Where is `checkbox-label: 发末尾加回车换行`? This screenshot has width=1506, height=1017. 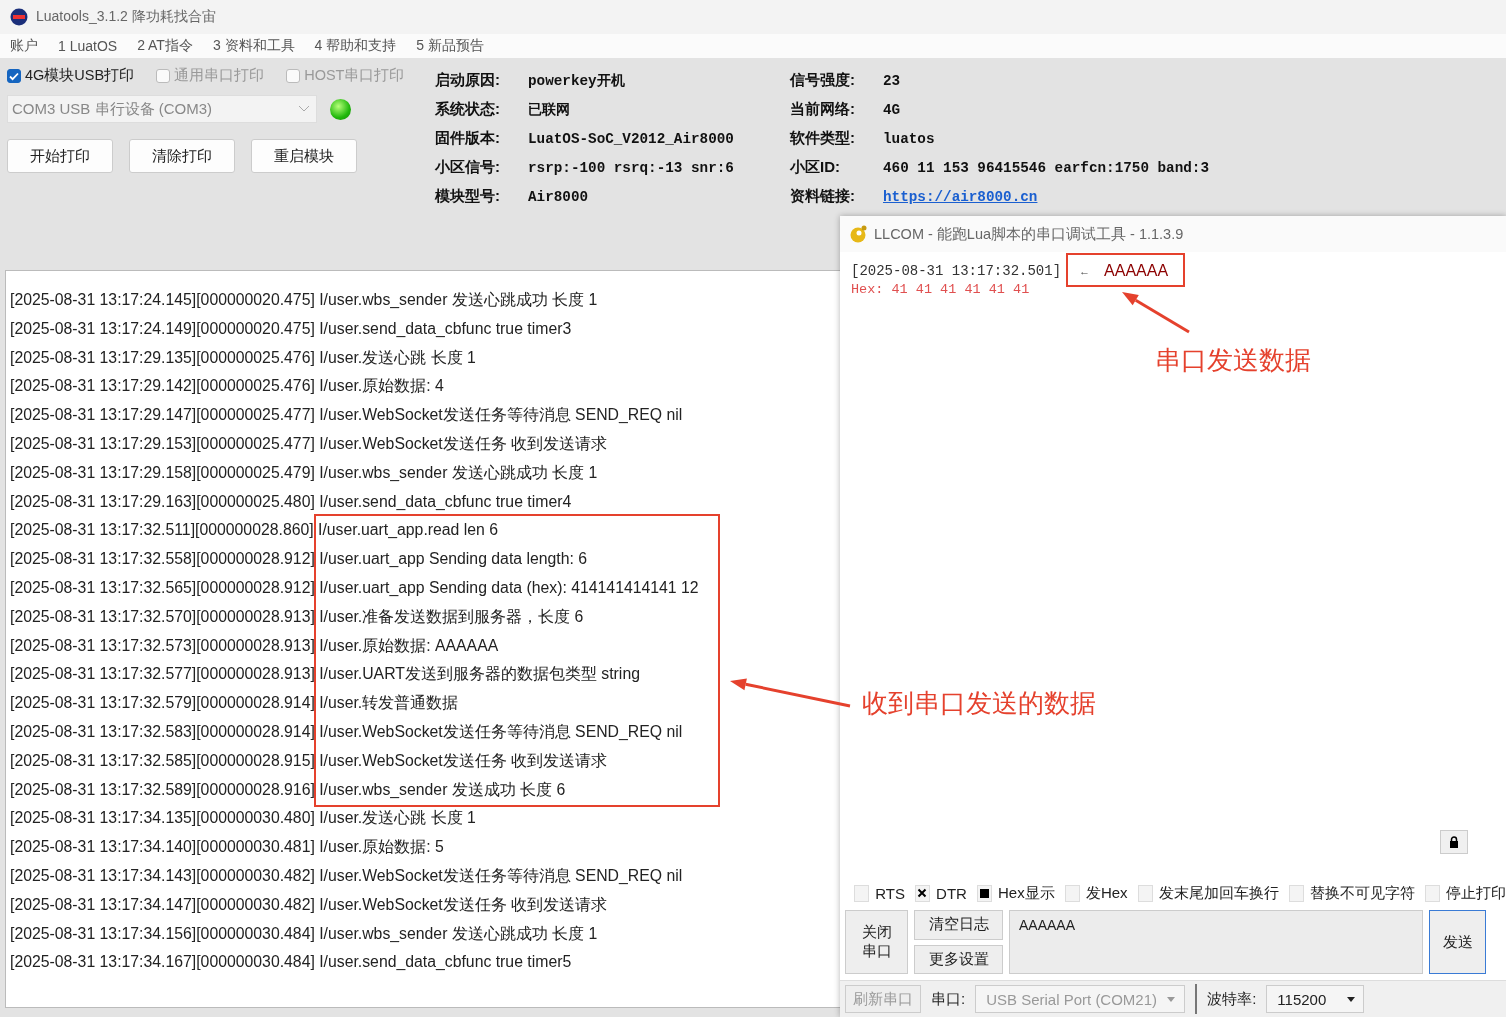 checkbox-label: 发末尾加回车换行 is located at coordinates (1218, 893).